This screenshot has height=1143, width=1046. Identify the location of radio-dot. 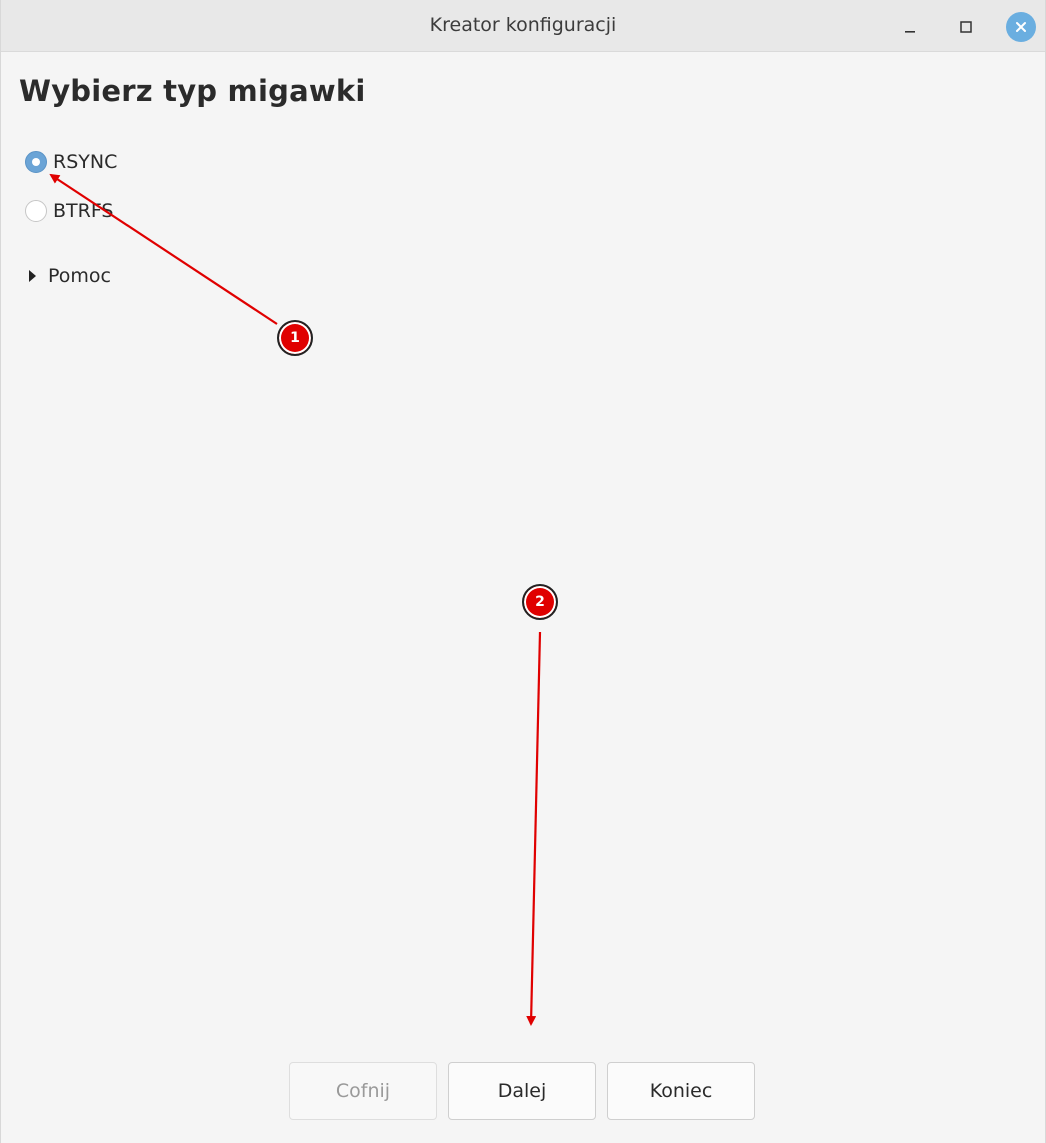
(36, 162).